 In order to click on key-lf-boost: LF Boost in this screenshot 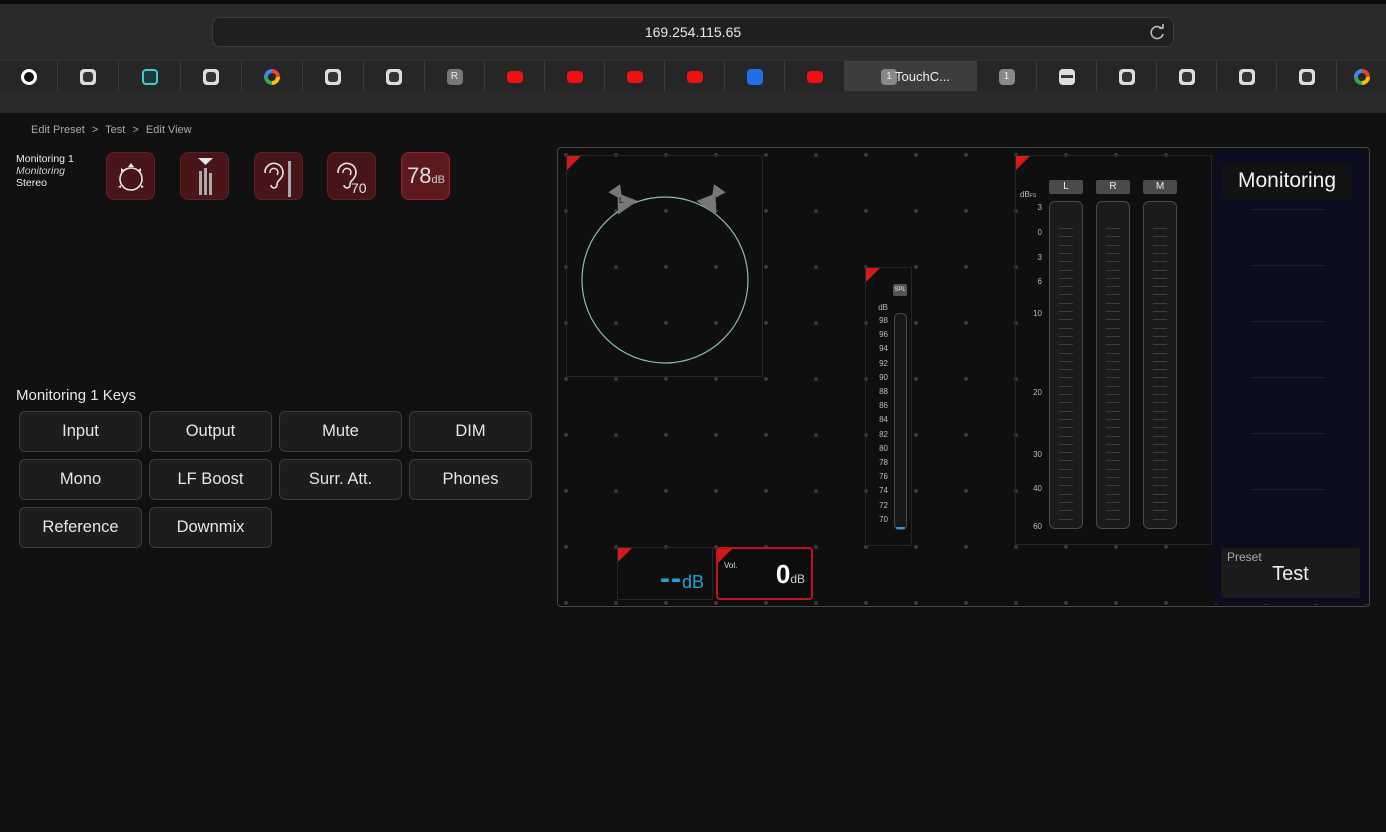, I will do `click(210, 479)`.